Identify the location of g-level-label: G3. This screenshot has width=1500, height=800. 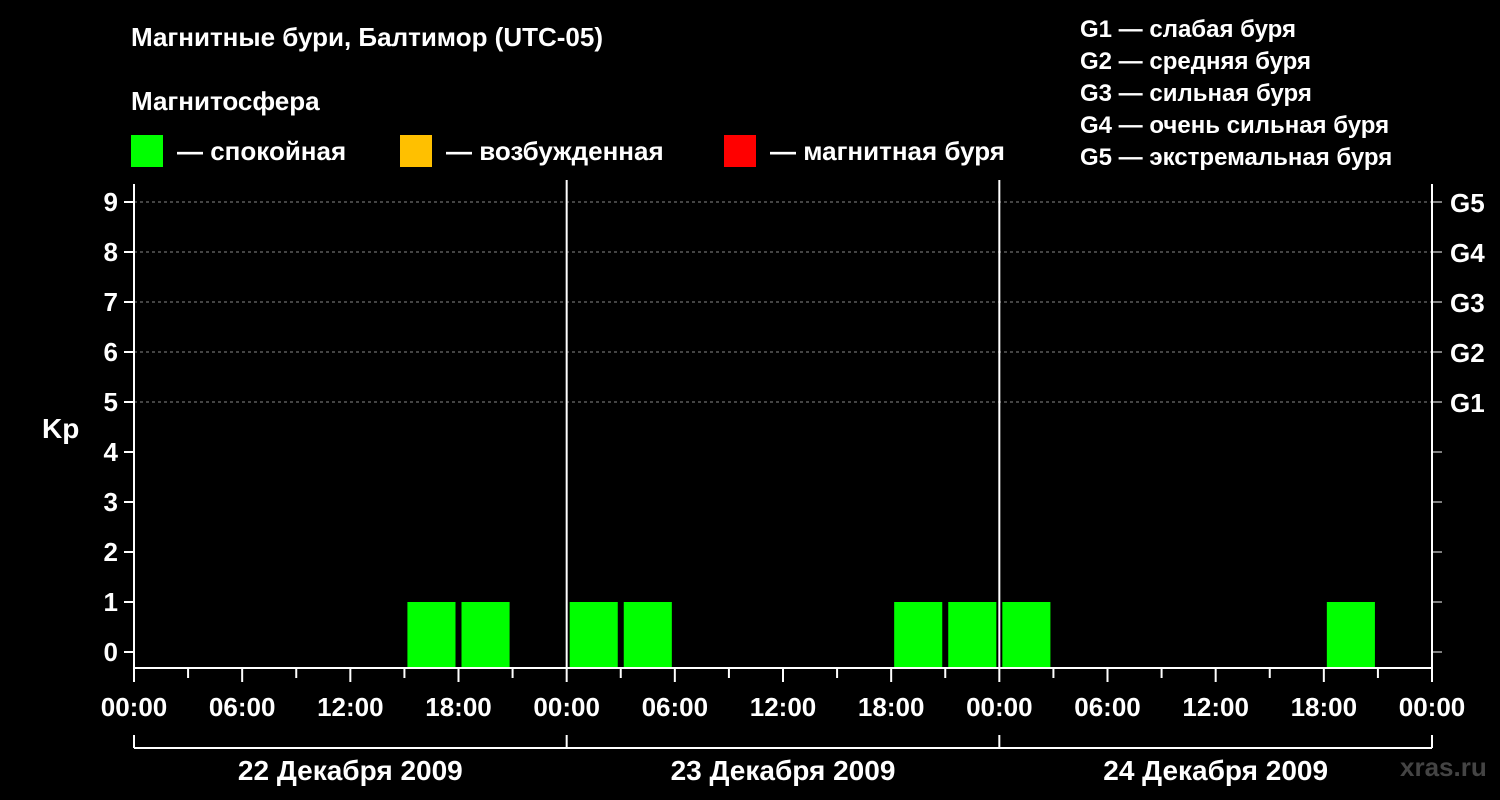
(1467, 303).